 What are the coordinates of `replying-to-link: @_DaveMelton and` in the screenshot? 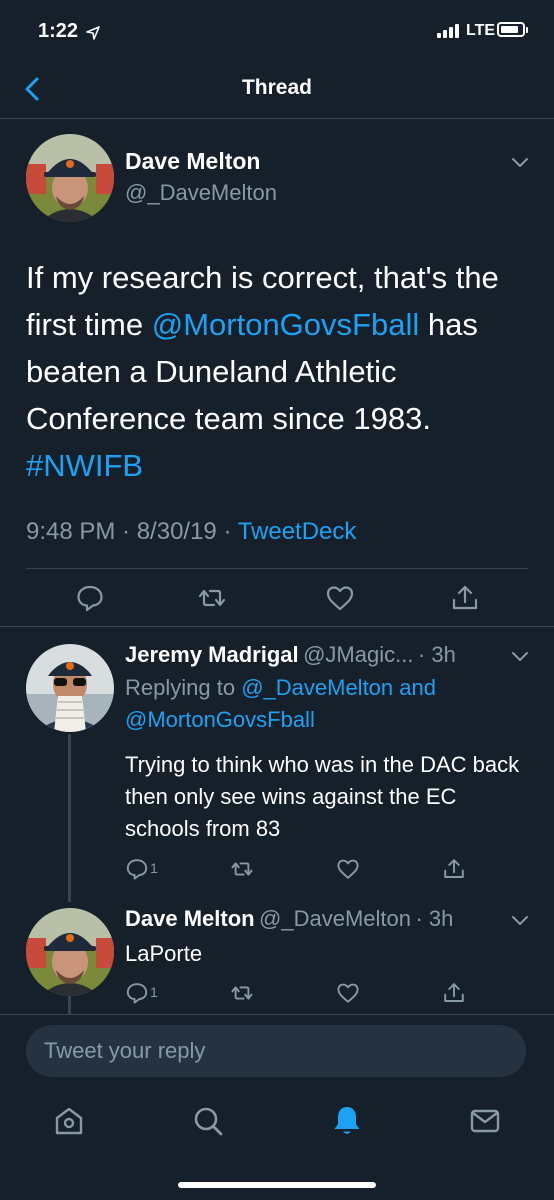 It's located at (338, 687).